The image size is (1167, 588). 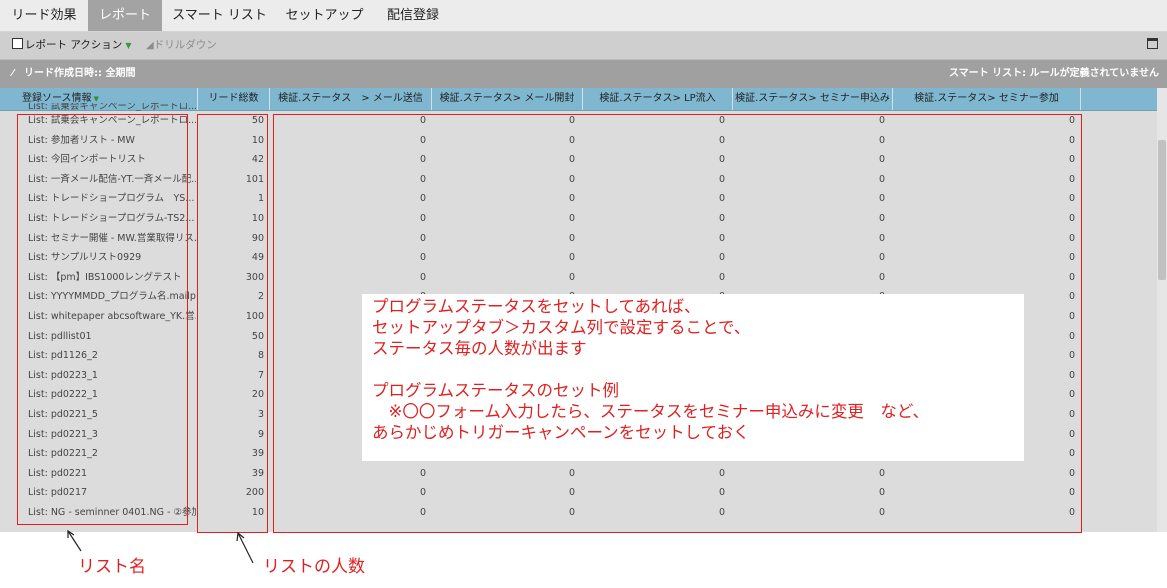 What do you see at coordinates (160, 546) in the screenshot?
I see `annotation-arrows` at bounding box center [160, 546].